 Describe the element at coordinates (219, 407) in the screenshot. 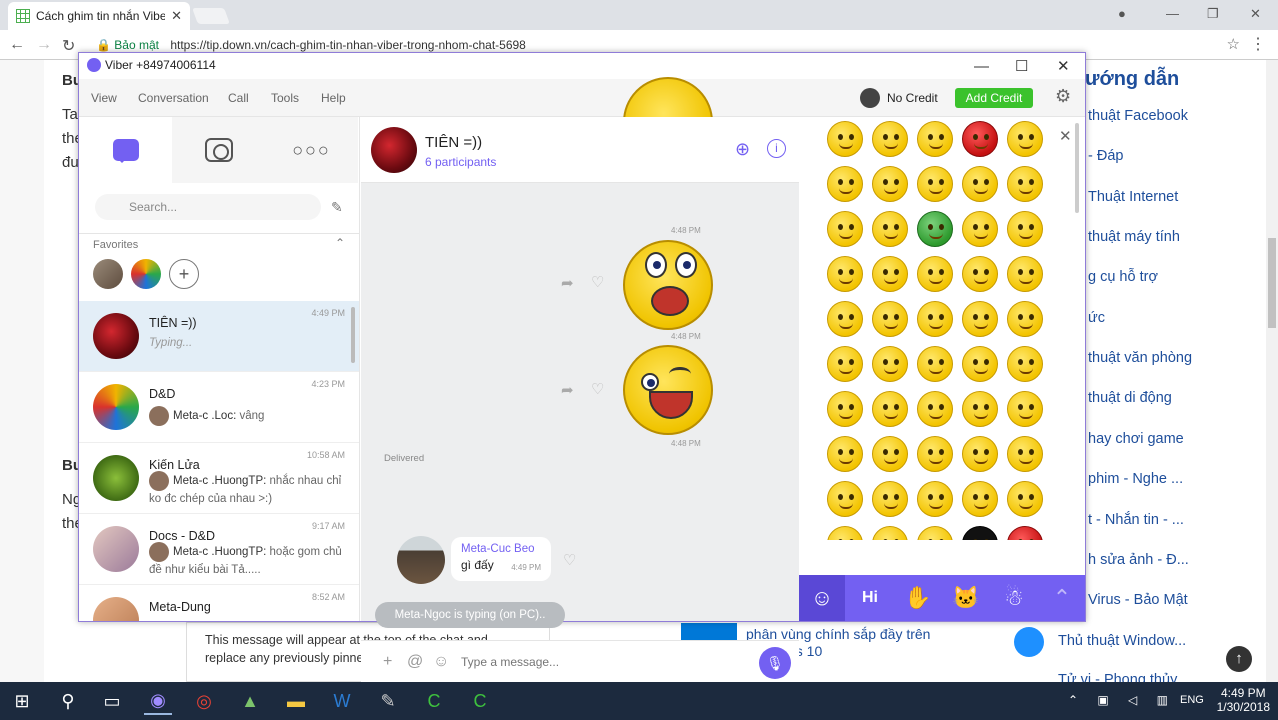

I see `chat-row: D&D 4:23 PM Meta-c .Loc: vâng` at that location.